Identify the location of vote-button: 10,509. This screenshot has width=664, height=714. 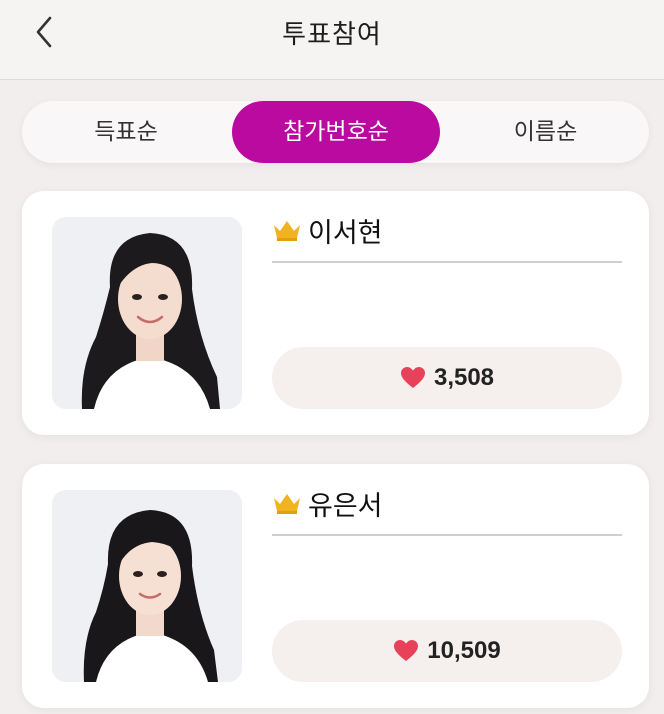
(447, 651).